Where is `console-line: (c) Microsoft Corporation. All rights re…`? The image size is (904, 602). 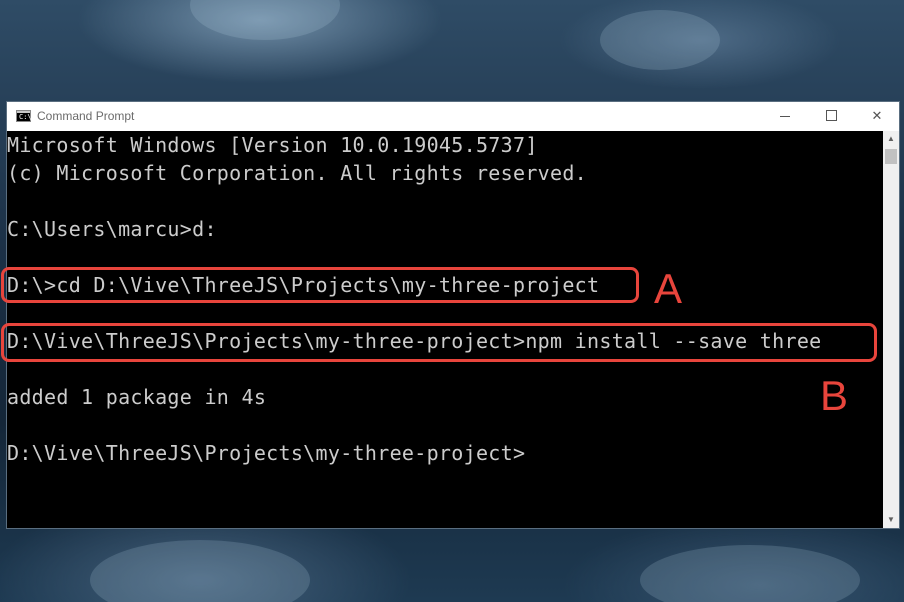 console-line: (c) Microsoft Corporation. All rights re… is located at coordinates (297, 173).